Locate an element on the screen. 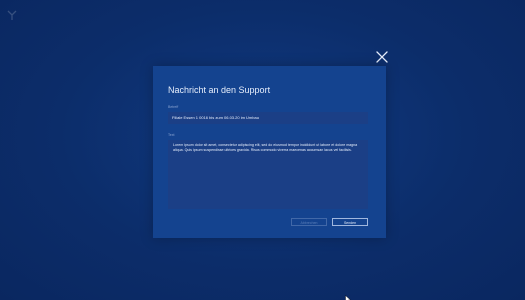  mouse-cursor-icon is located at coordinates (348, 297).